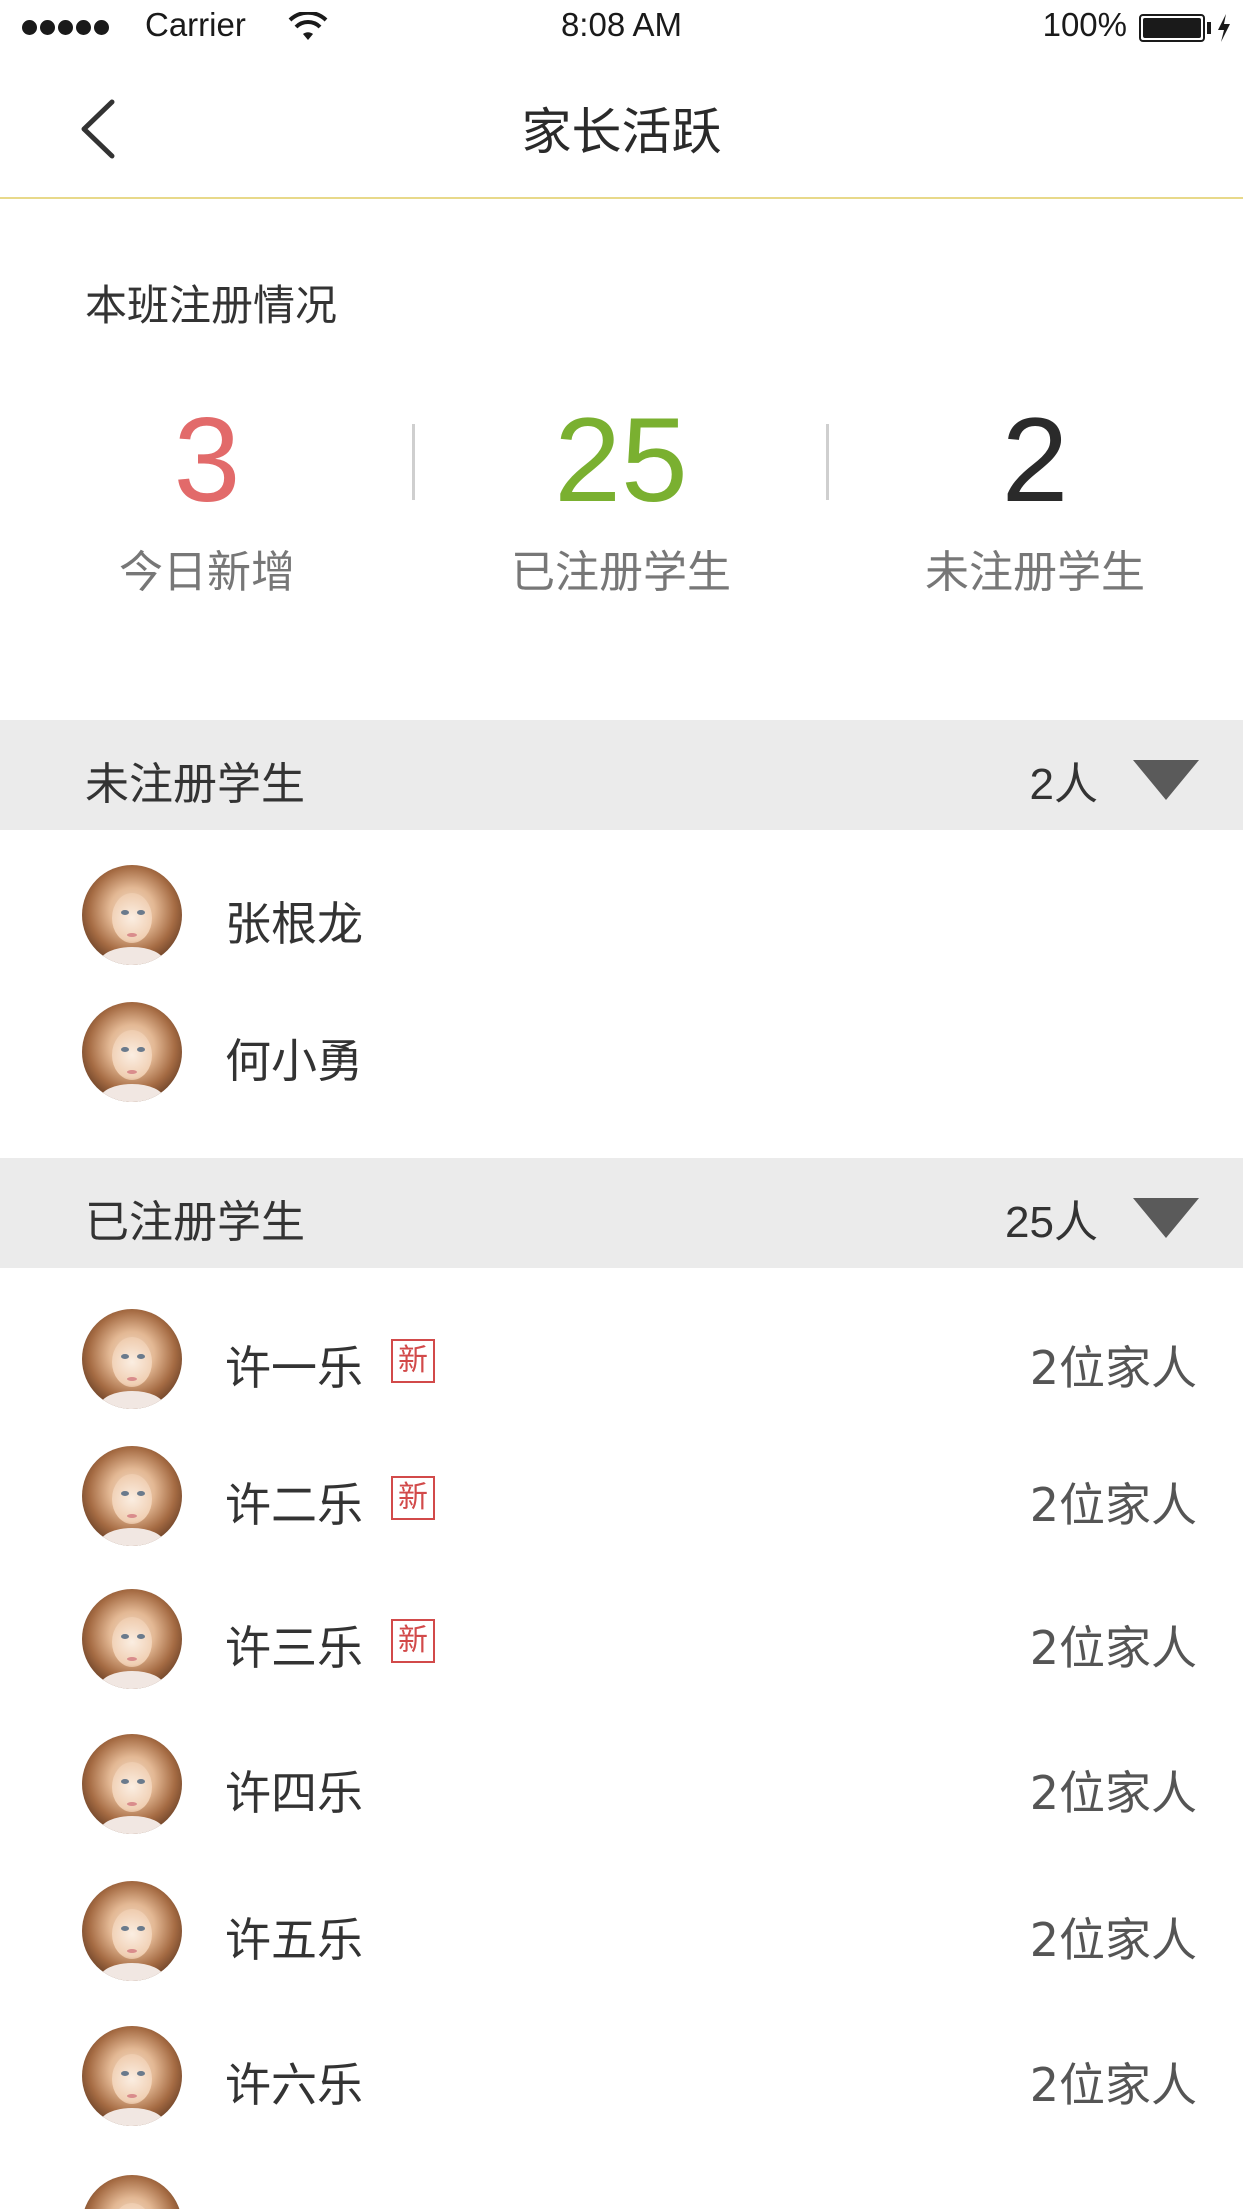  Describe the element at coordinates (621, 572) in the screenshot. I see `stat-label: 已注册学生` at that location.